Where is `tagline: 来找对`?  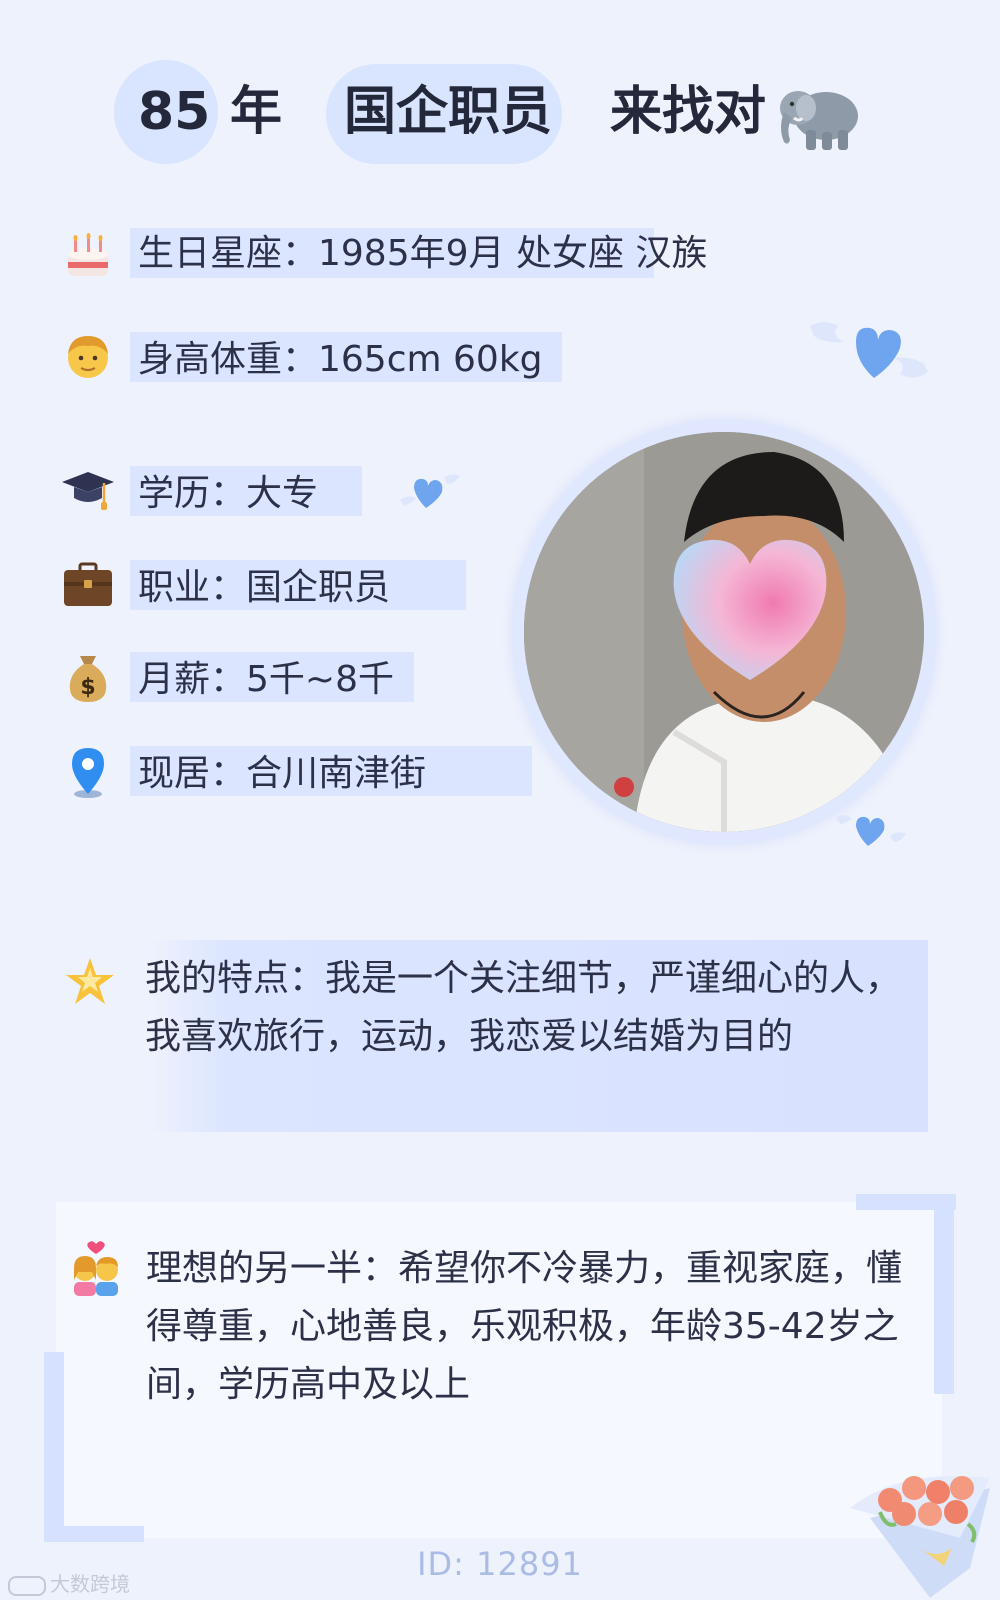
tagline: 来找对 is located at coordinates (688, 112).